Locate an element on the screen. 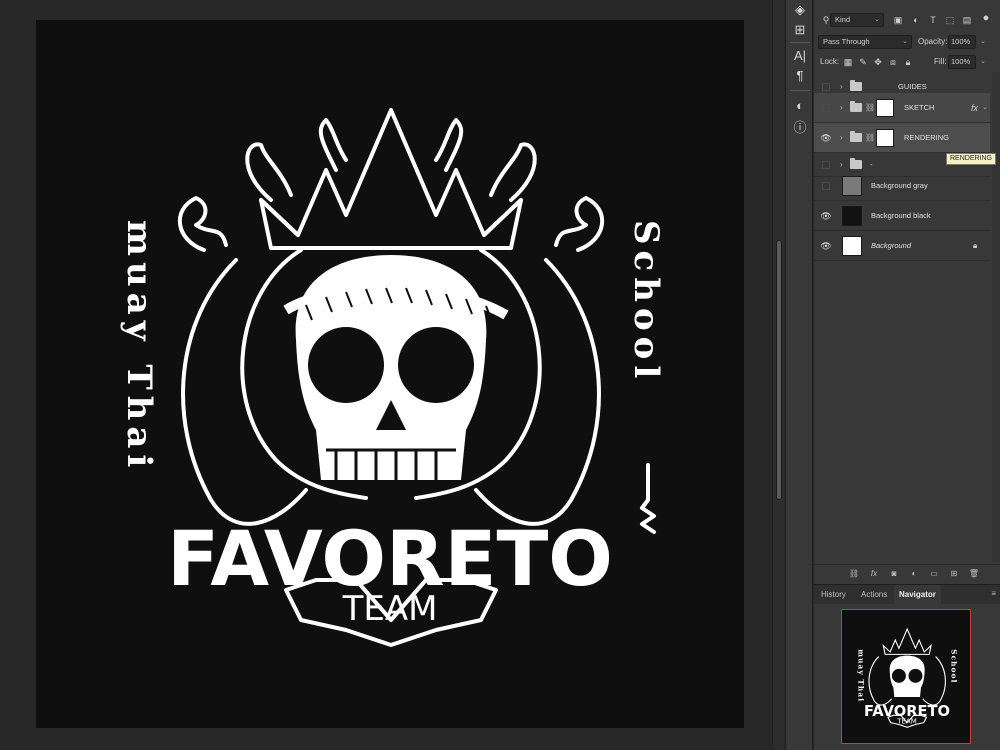 This screenshot has width=1000, height=750. brand-sub-text: TEAM is located at coordinates (390, 609).